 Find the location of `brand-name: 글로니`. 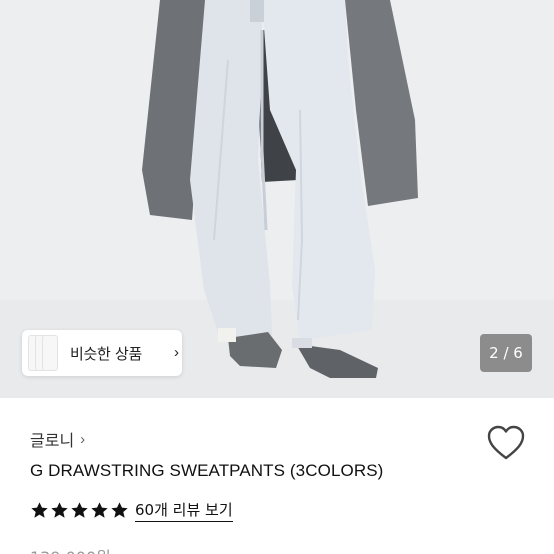

brand-name: 글로니 is located at coordinates (52, 440).